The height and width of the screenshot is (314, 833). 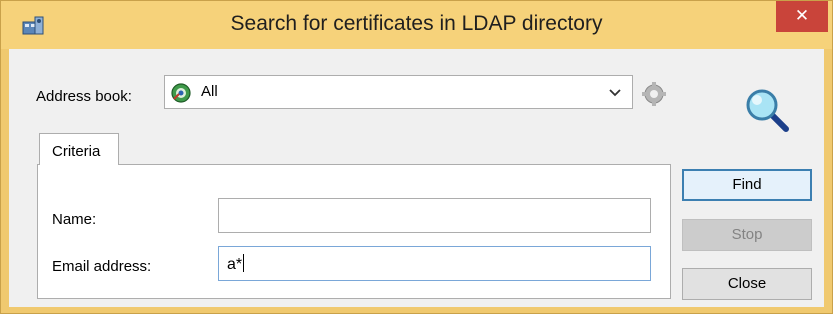 What do you see at coordinates (747, 185) in the screenshot?
I see `find-button: Find` at bounding box center [747, 185].